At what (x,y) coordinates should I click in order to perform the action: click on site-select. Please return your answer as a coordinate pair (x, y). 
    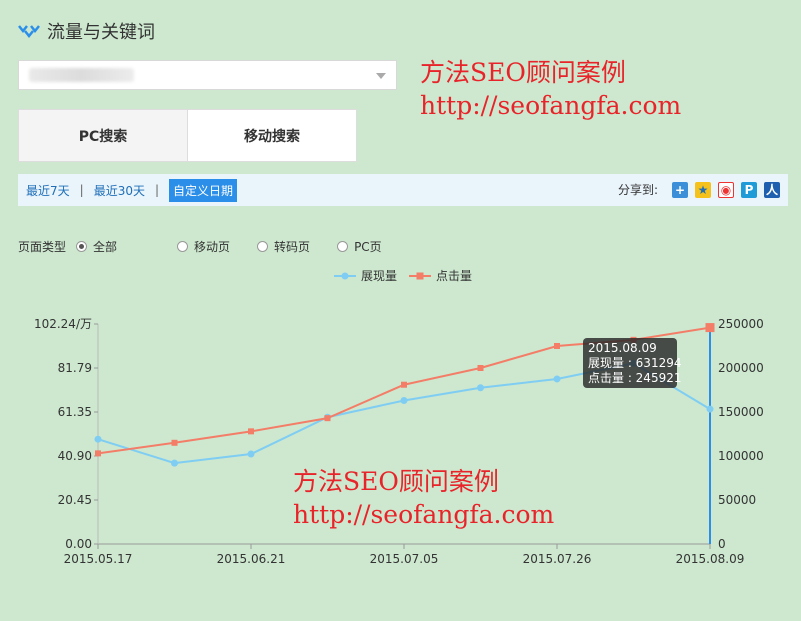
    Looking at the image, I should click on (207, 75).